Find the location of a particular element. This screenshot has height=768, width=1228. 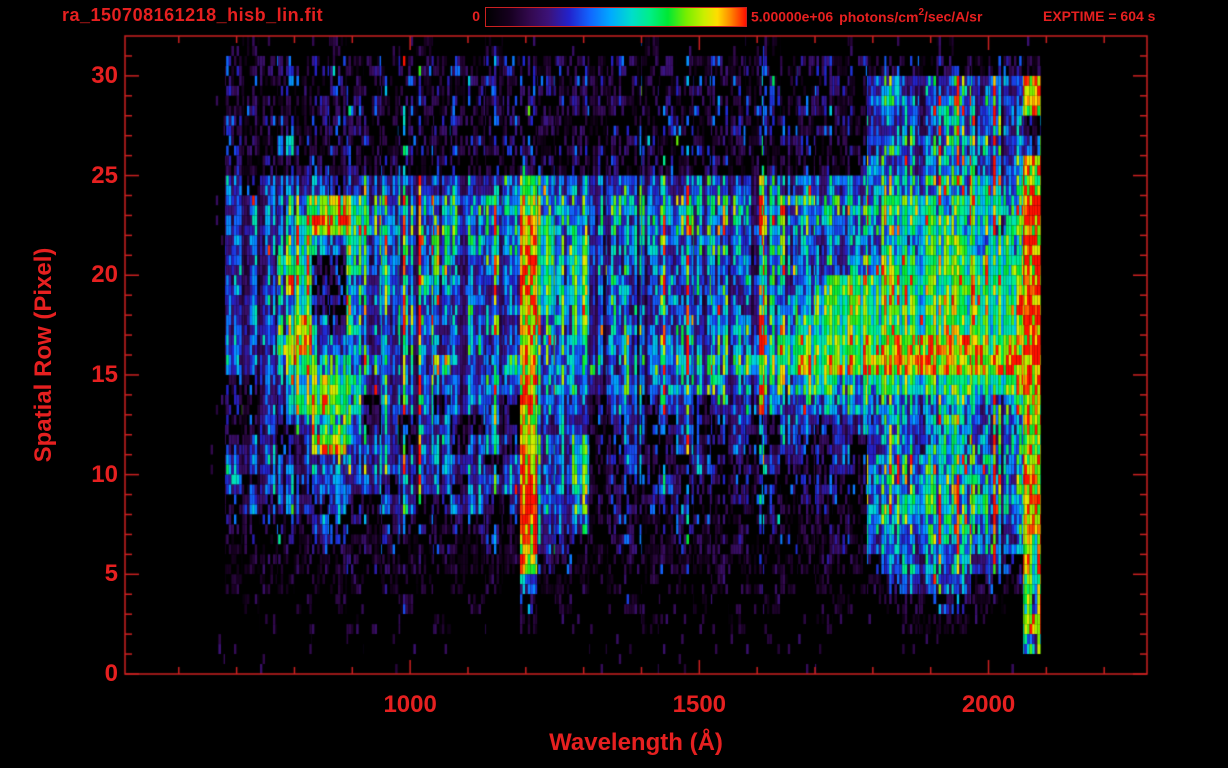

y-tick-label: 5 is located at coordinates (111, 574).